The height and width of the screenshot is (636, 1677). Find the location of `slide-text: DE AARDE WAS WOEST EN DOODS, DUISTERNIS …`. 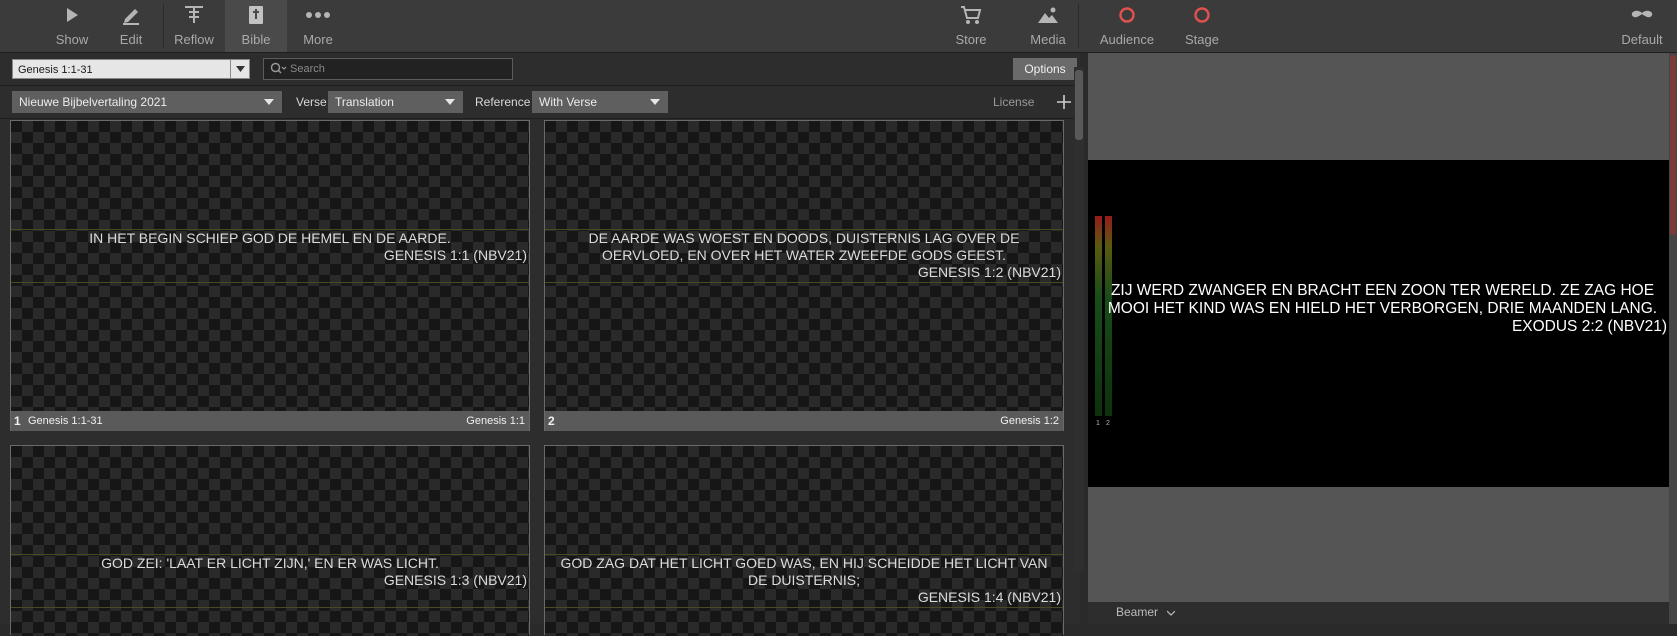

slide-text: DE AARDE WAS WOEST EN DOODS, DUISTERNIS … is located at coordinates (804, 246).